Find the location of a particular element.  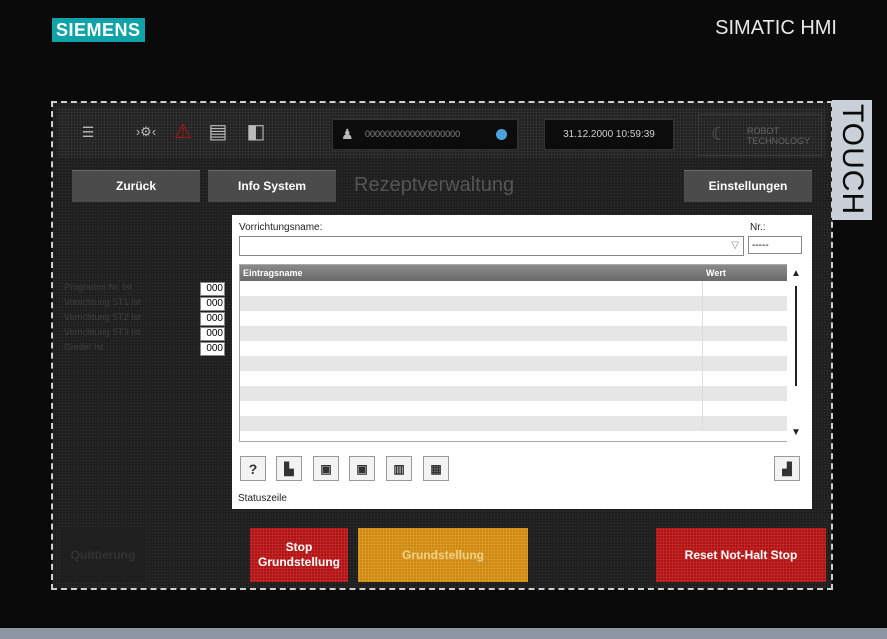

save-icon: ▣ is located at coordinates (326, 468).